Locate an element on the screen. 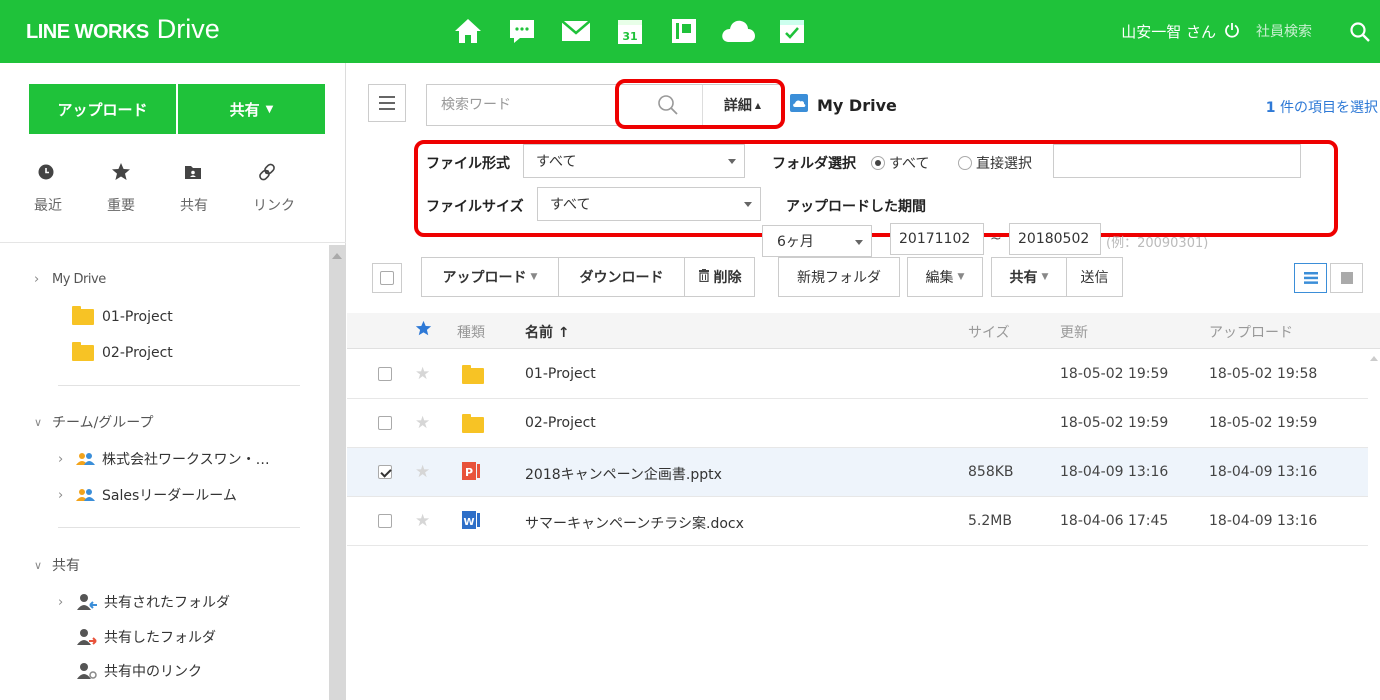 This screenshot has width=1380, height=700. chevron-right-icon: › is located at coordinates (61, 495).